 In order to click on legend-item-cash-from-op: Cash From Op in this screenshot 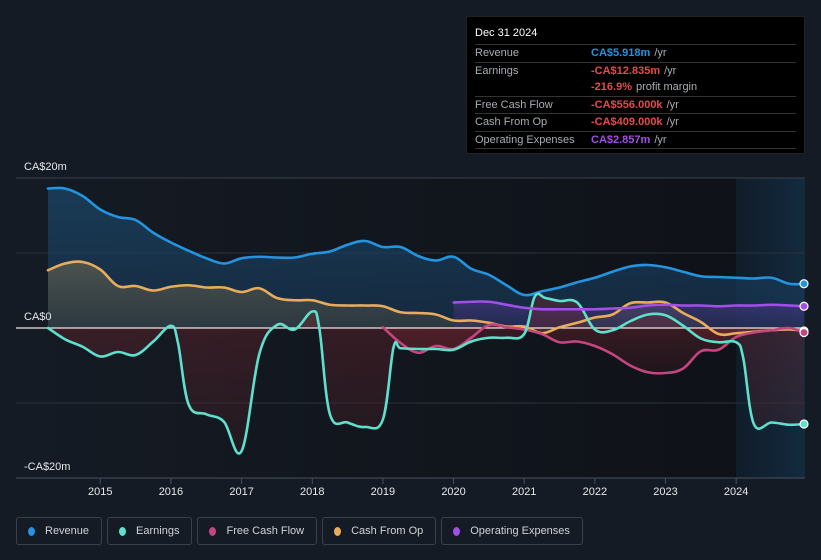, I will do `click(379, 531)`.